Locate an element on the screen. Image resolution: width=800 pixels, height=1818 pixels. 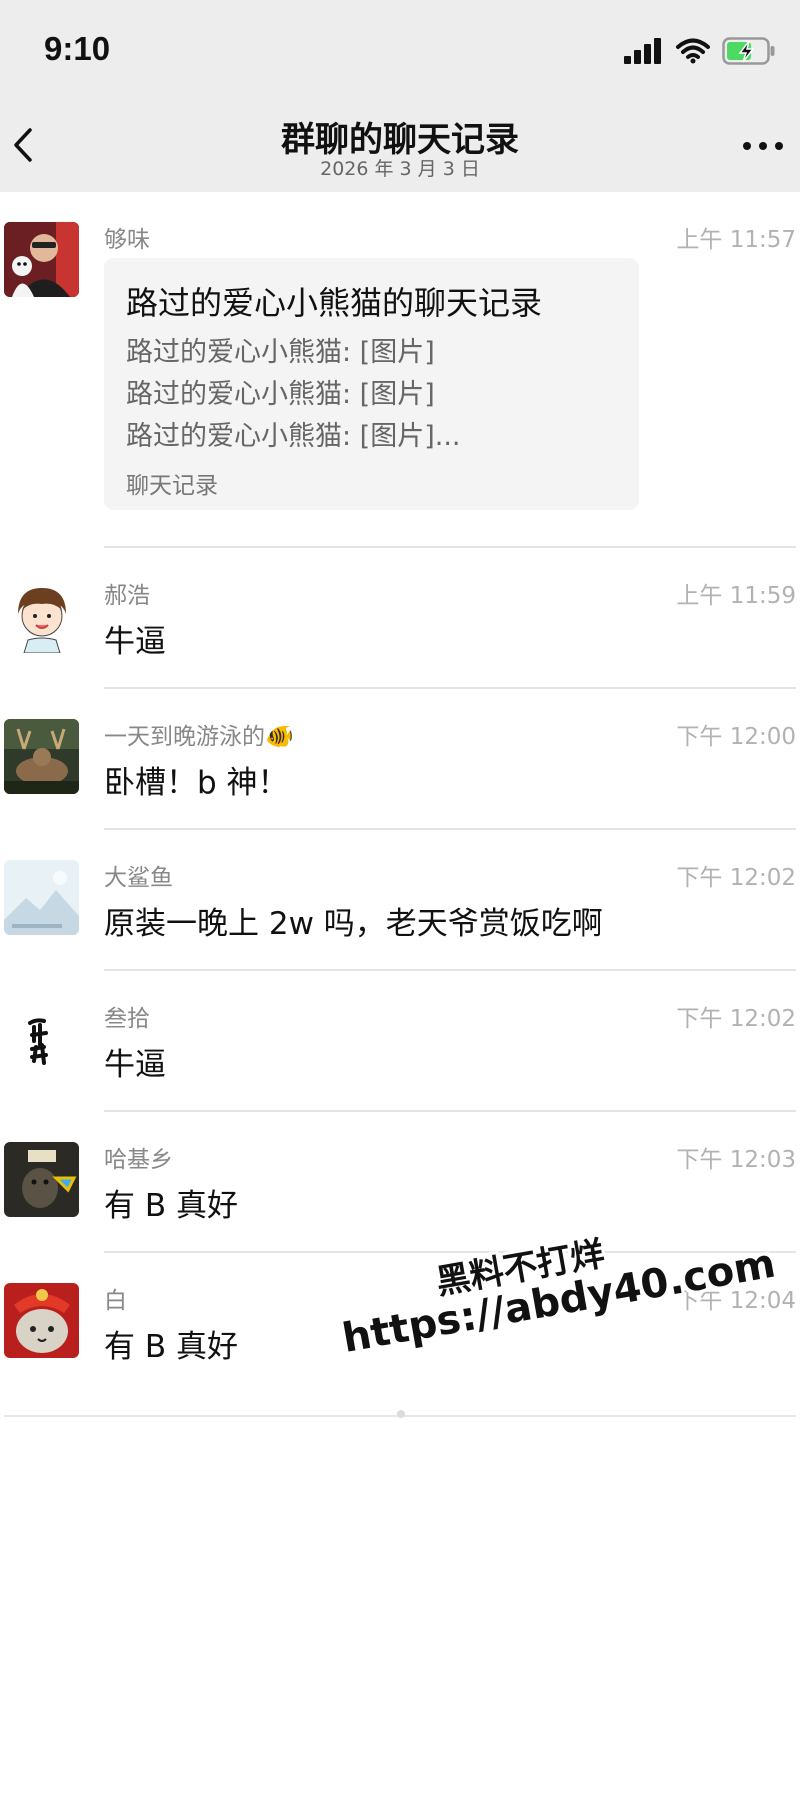
message-item: 郝浩 上午 11:59 牛逼 is located at coordinates (400, 618).